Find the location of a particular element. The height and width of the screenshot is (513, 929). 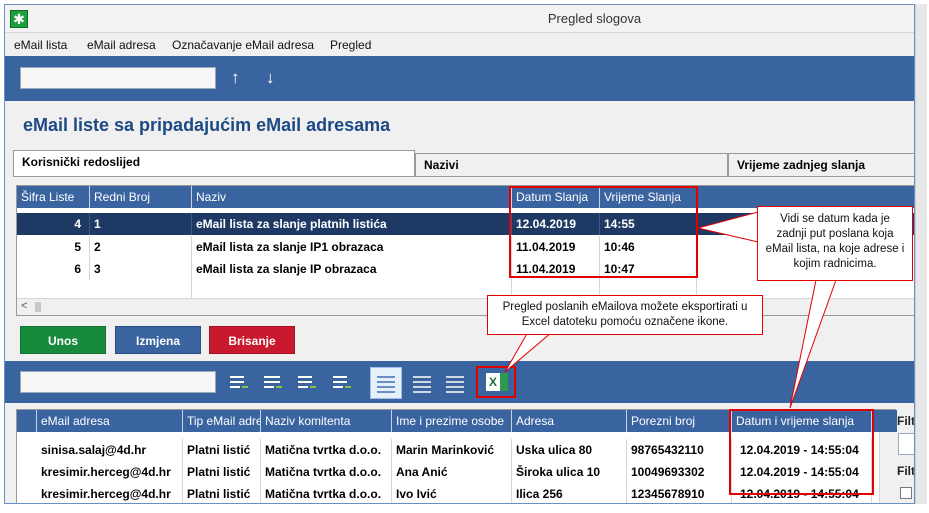

callout-date-pointer-down is located at coordinates (813, 344).